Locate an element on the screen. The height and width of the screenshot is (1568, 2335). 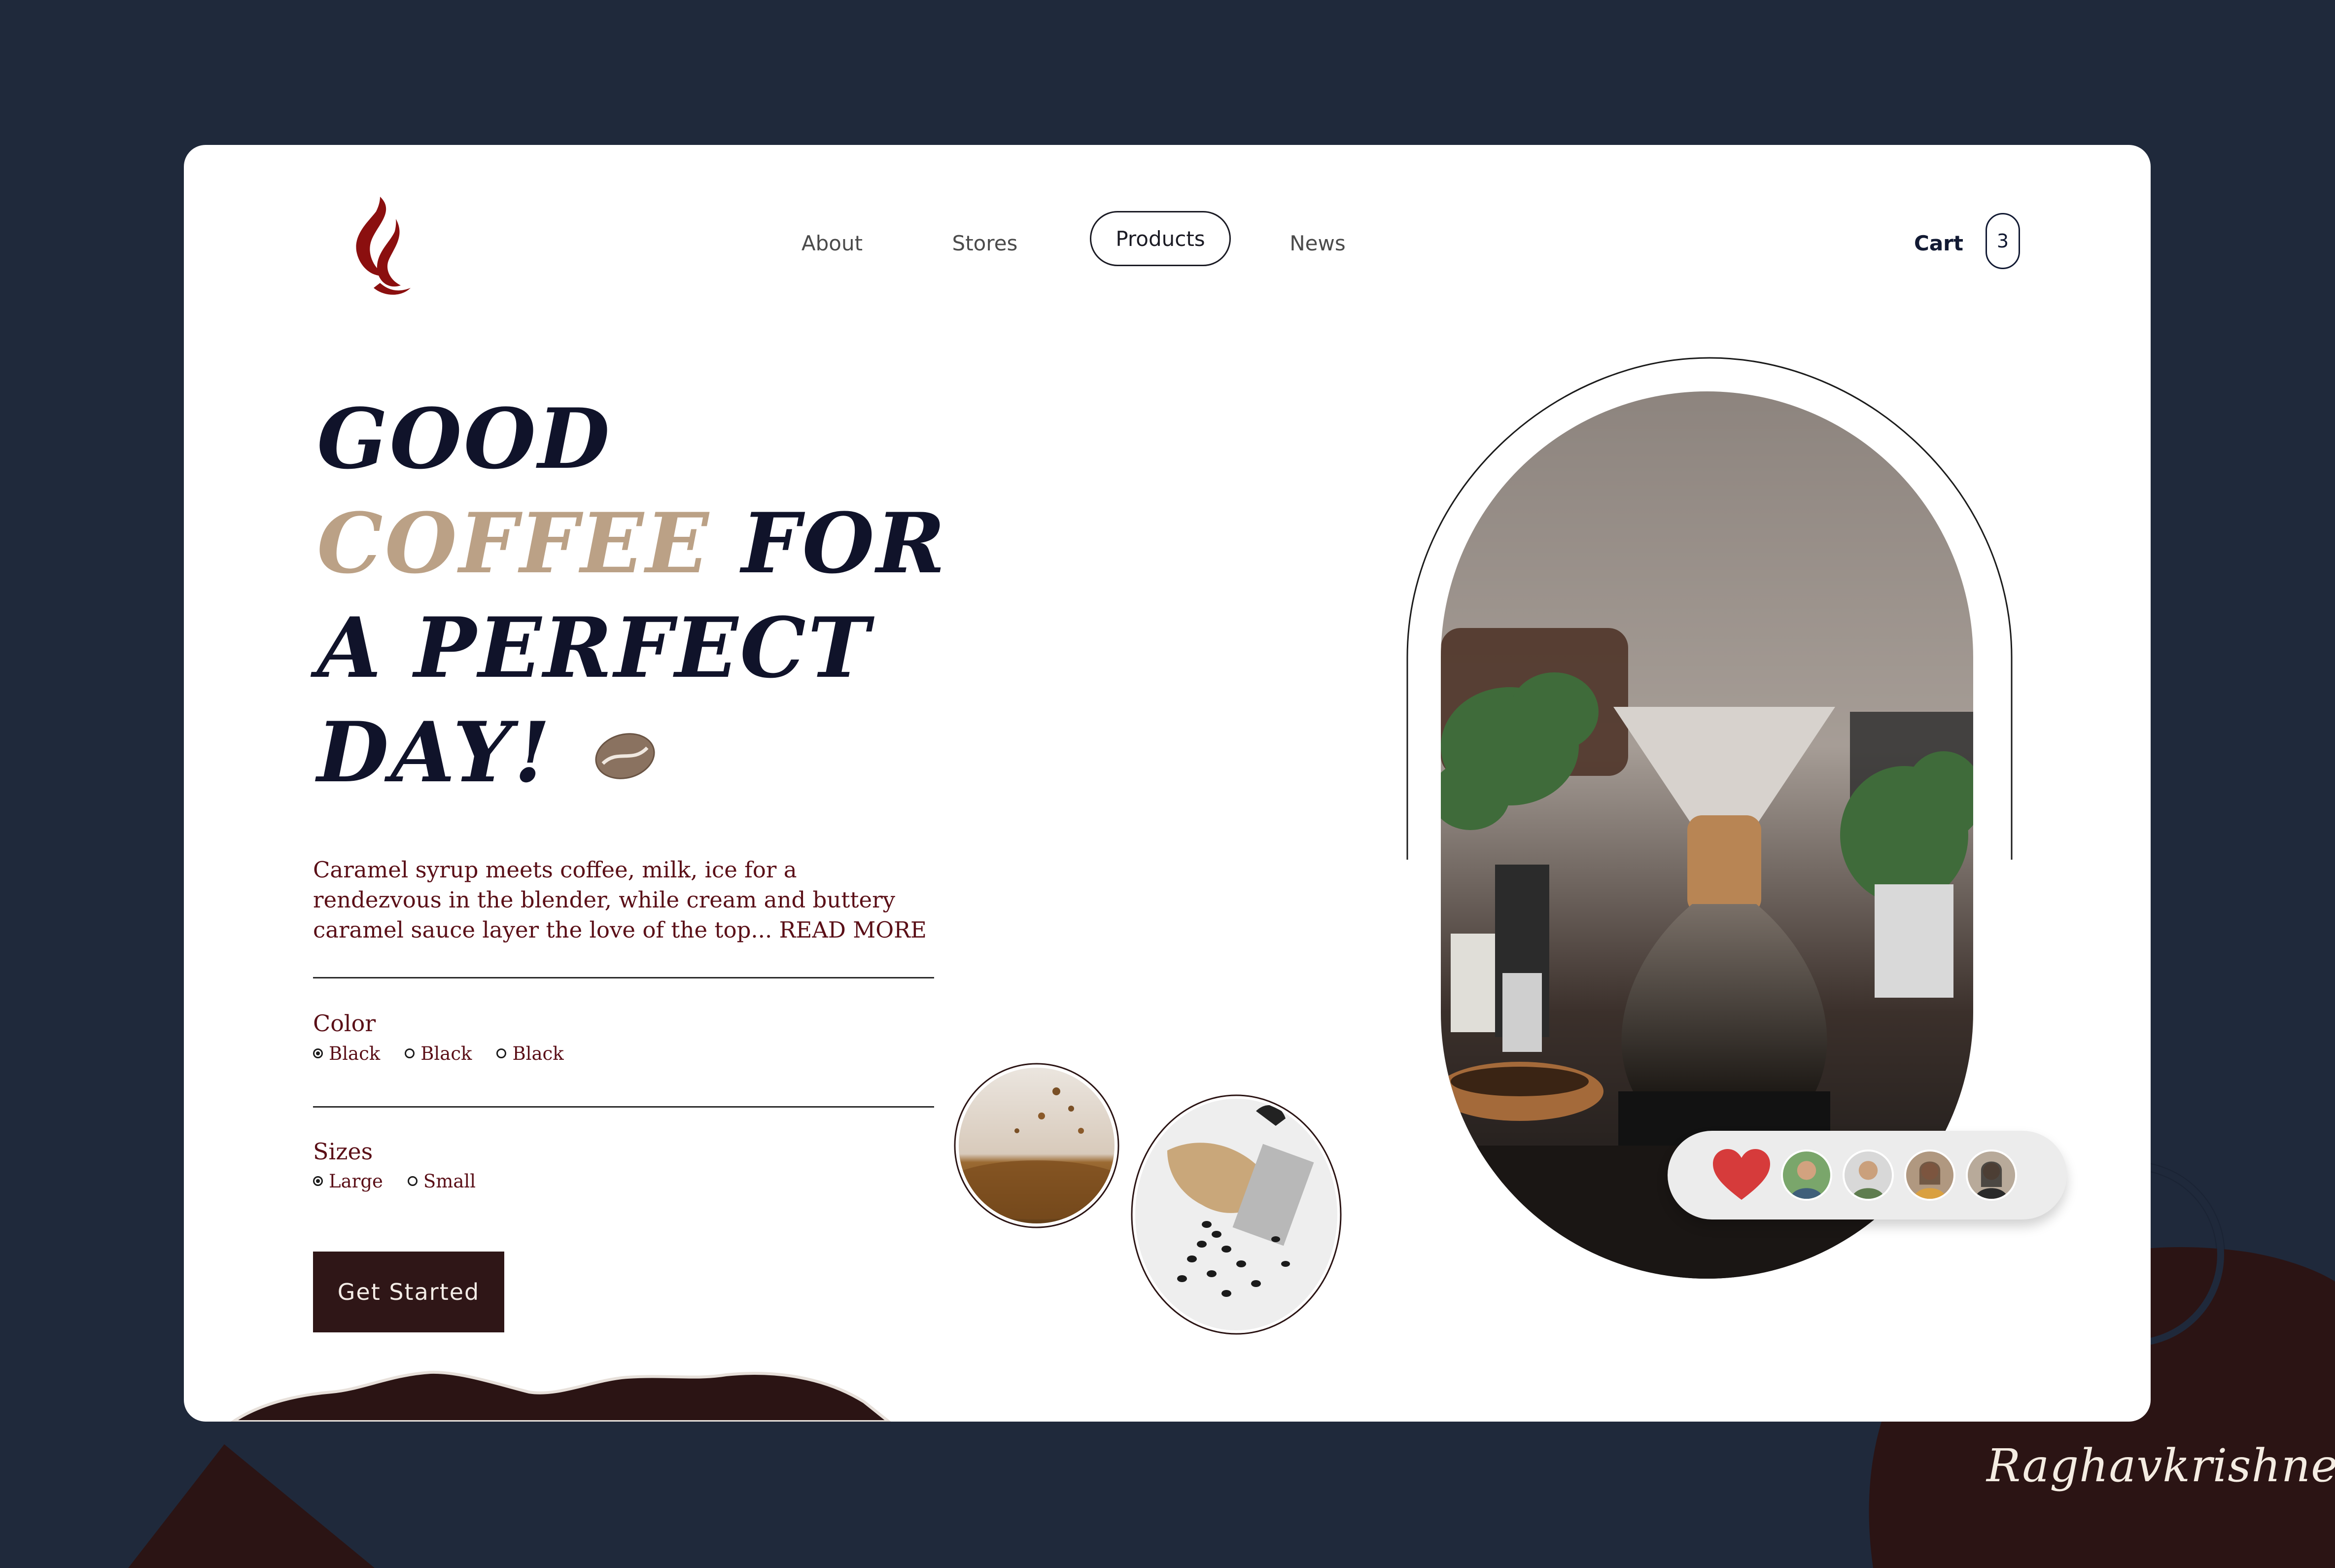
size-radio-large: Large is located at coordinates (348, 1181).